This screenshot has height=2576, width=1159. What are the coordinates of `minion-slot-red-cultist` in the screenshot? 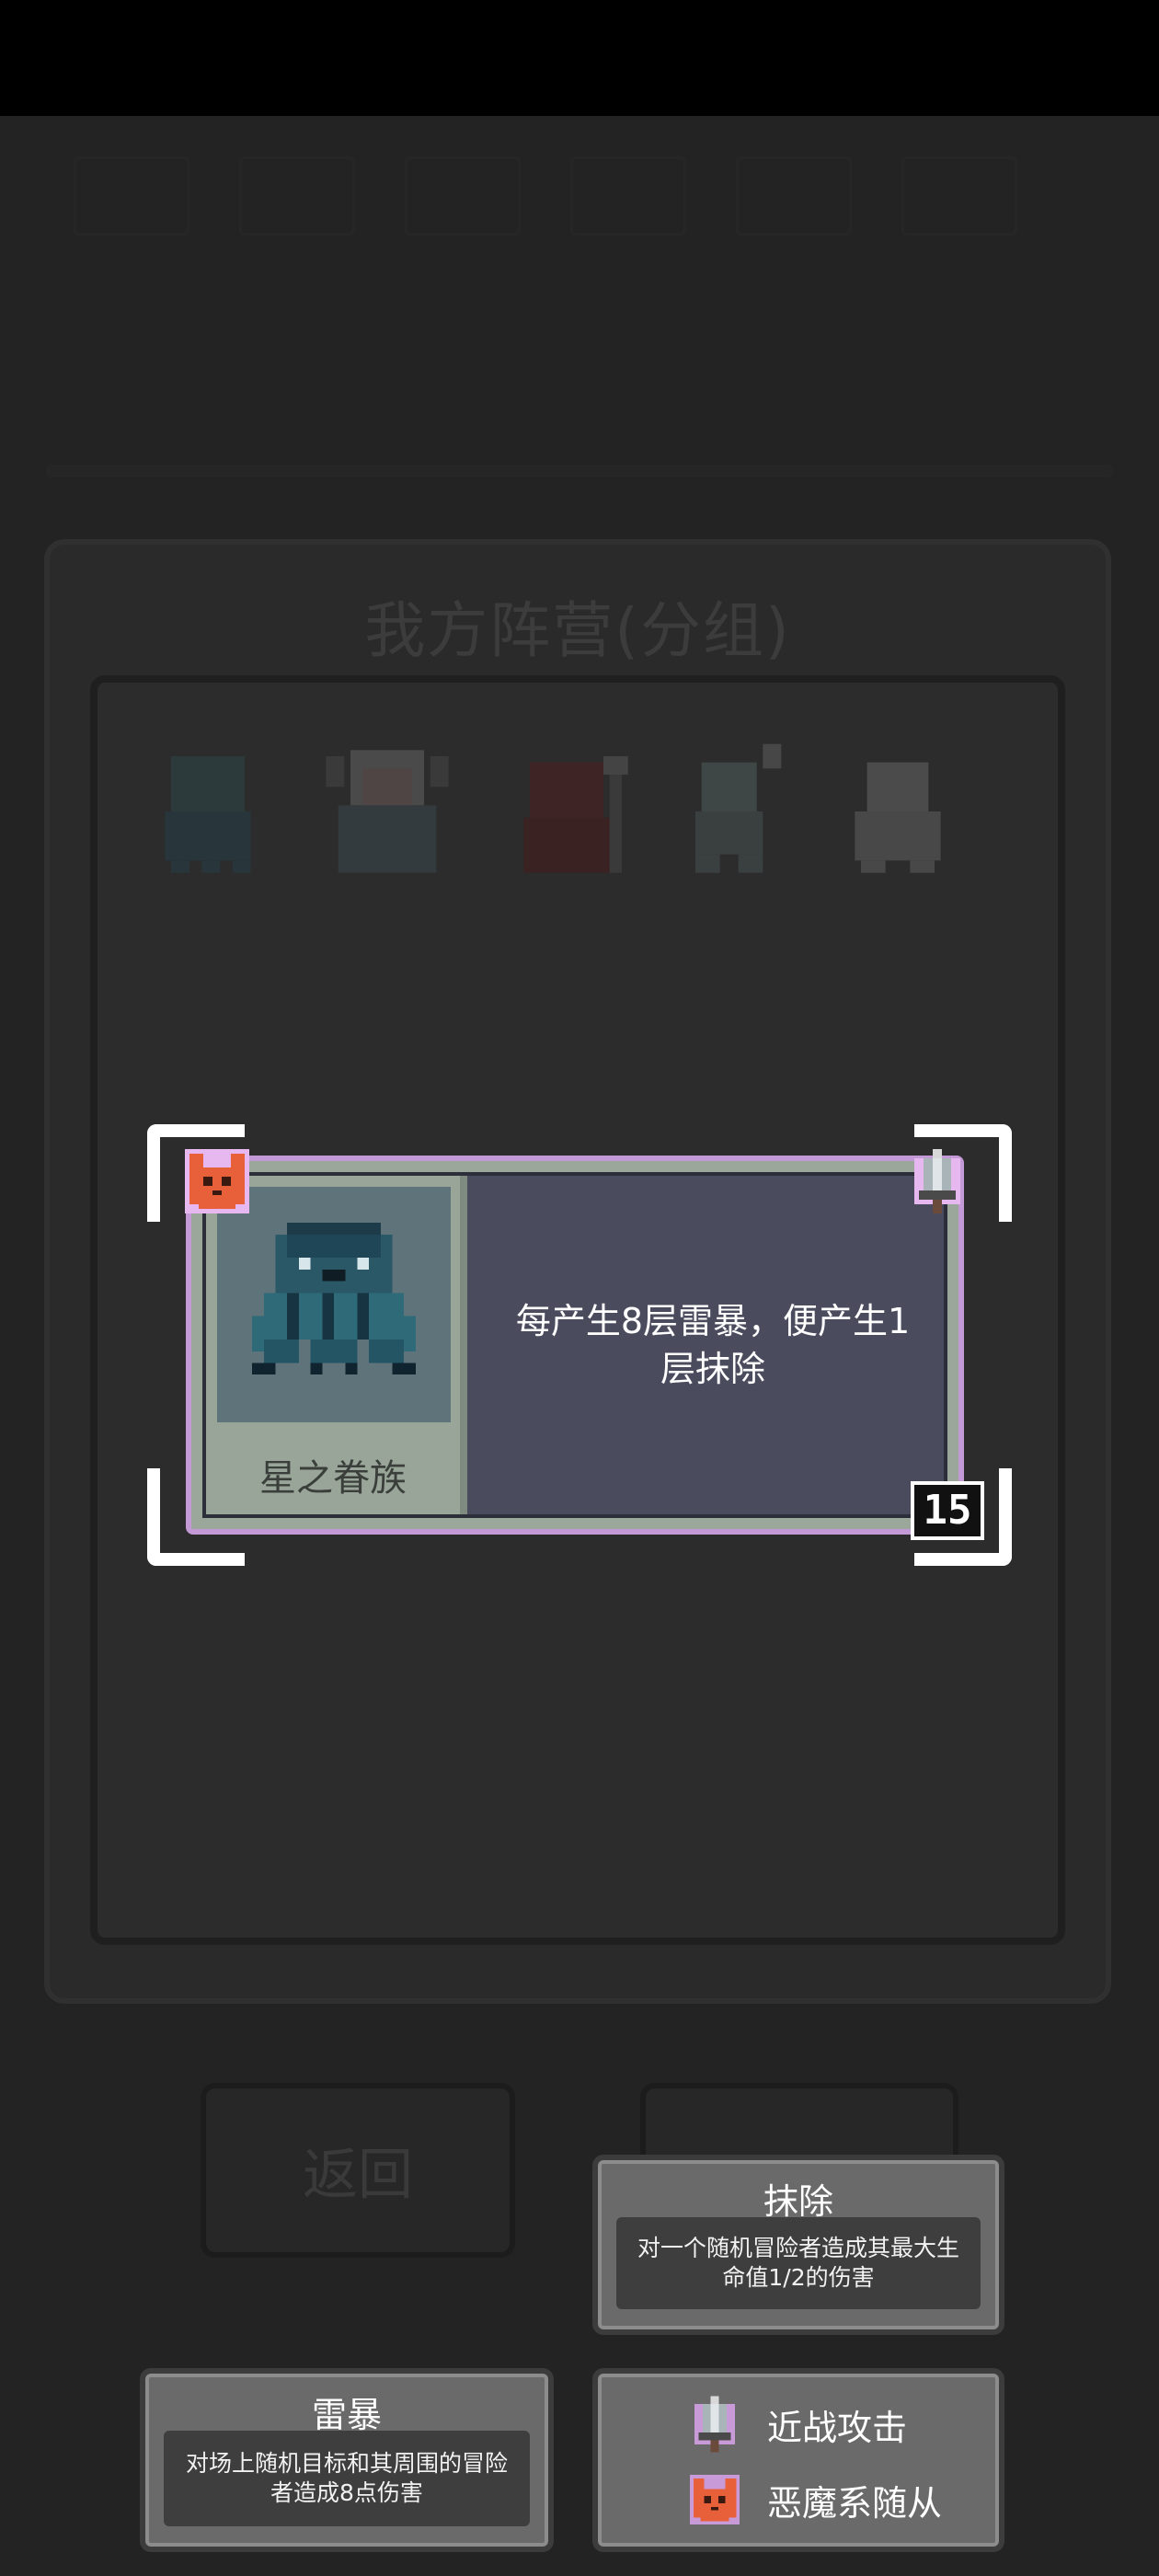 It's located at (566, 811).